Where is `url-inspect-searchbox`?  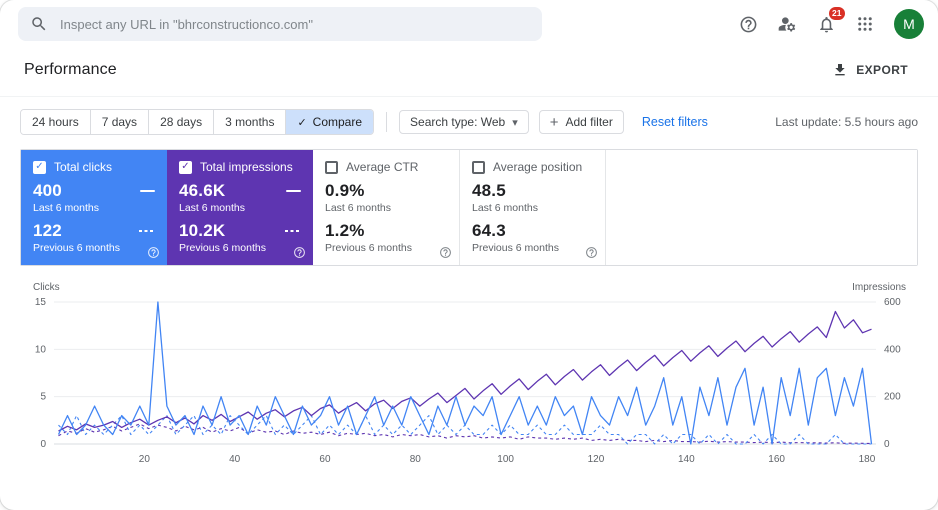 url-inspect-searchbox is located at coordinates (280, 24).